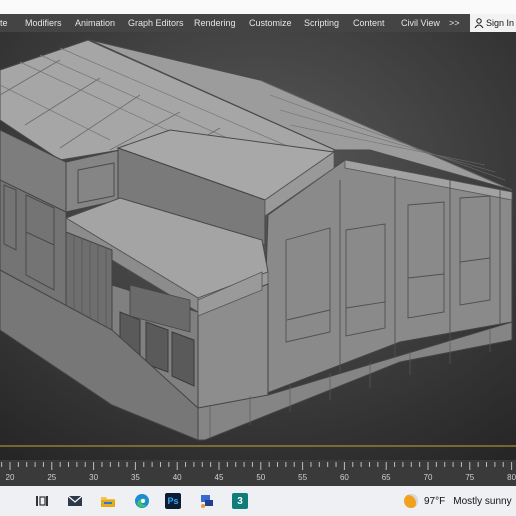  Describe the element at coordinates (411, 501) in the screenshot. I see `sun-icon` at that location.